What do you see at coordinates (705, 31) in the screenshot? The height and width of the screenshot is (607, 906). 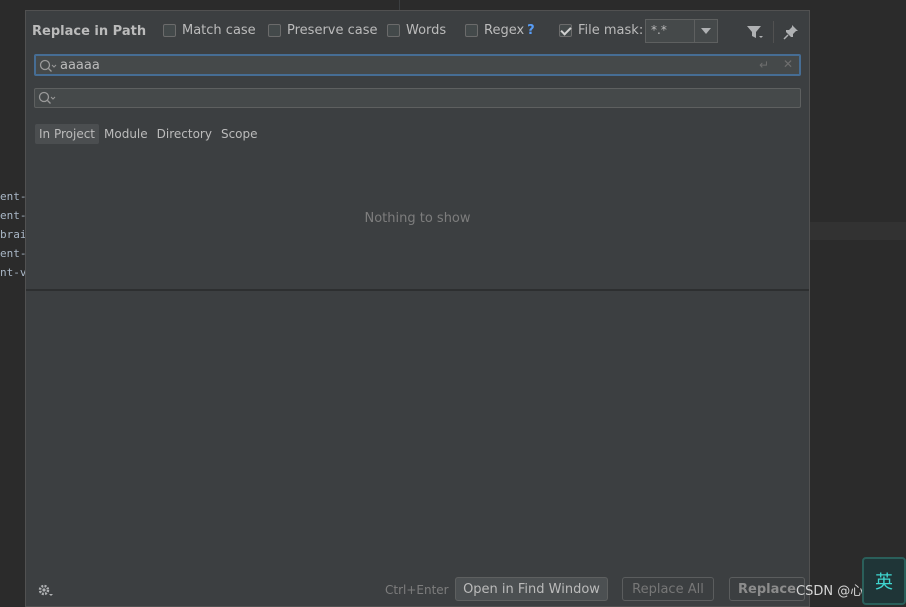 I see `chevron-down-icon` at bounding box center [705, 31].